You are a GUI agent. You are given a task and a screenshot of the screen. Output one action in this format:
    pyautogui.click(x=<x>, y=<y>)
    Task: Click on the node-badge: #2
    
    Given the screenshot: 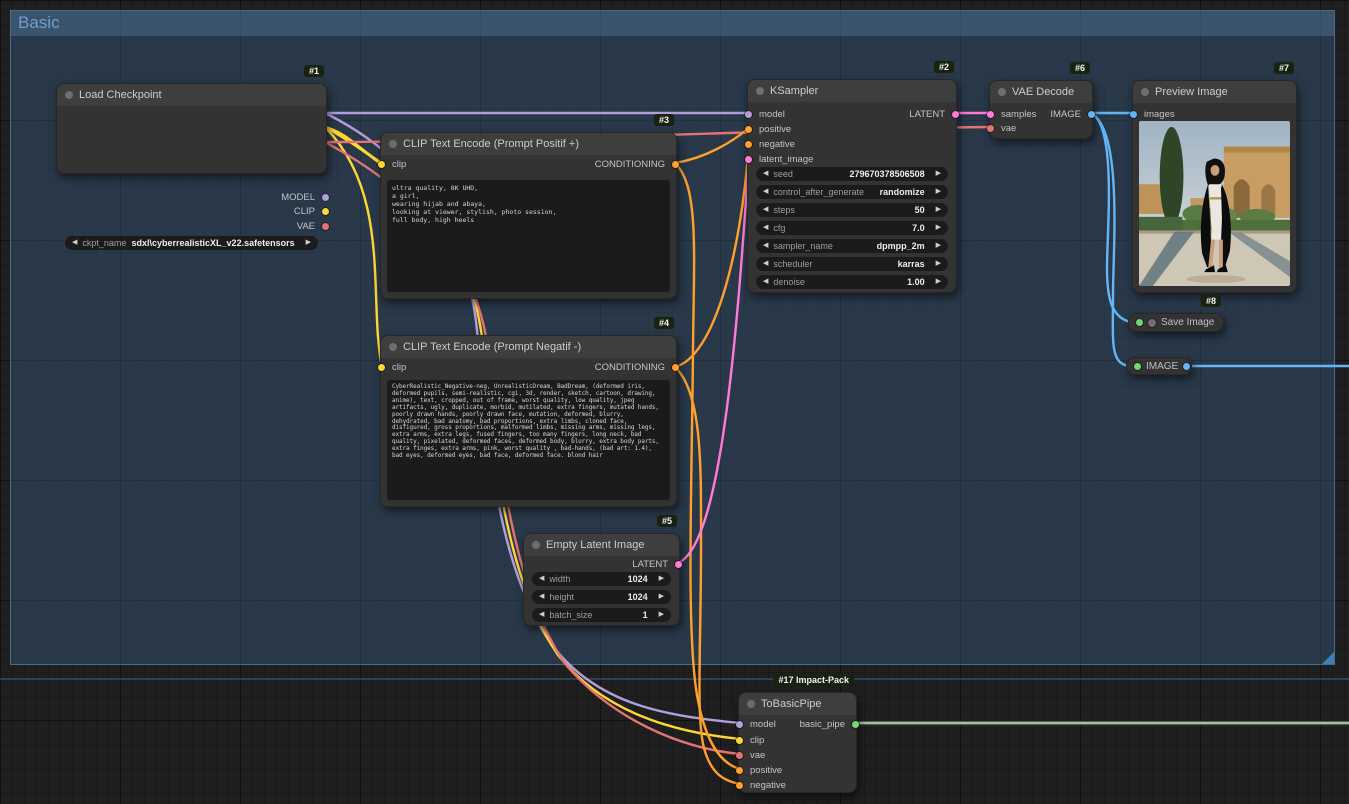 What is the action you would take?
    pyautogui.click(x=943, y=67)
    